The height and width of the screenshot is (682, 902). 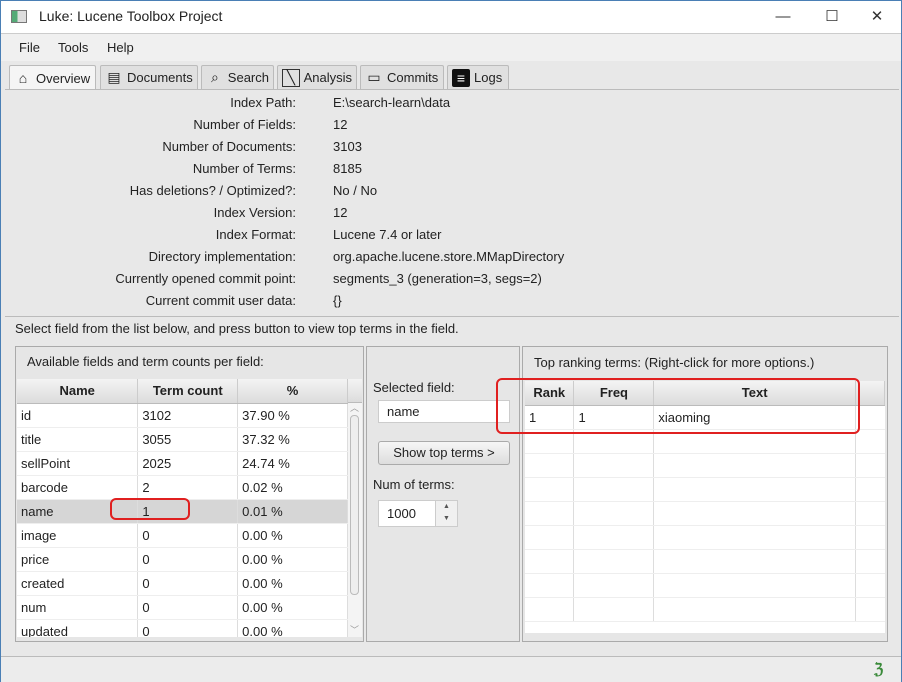 What do you see at coordinates (832, 17) in the screenshot?
I see `maximize-button: ☐` at bounding box center [832, 17].